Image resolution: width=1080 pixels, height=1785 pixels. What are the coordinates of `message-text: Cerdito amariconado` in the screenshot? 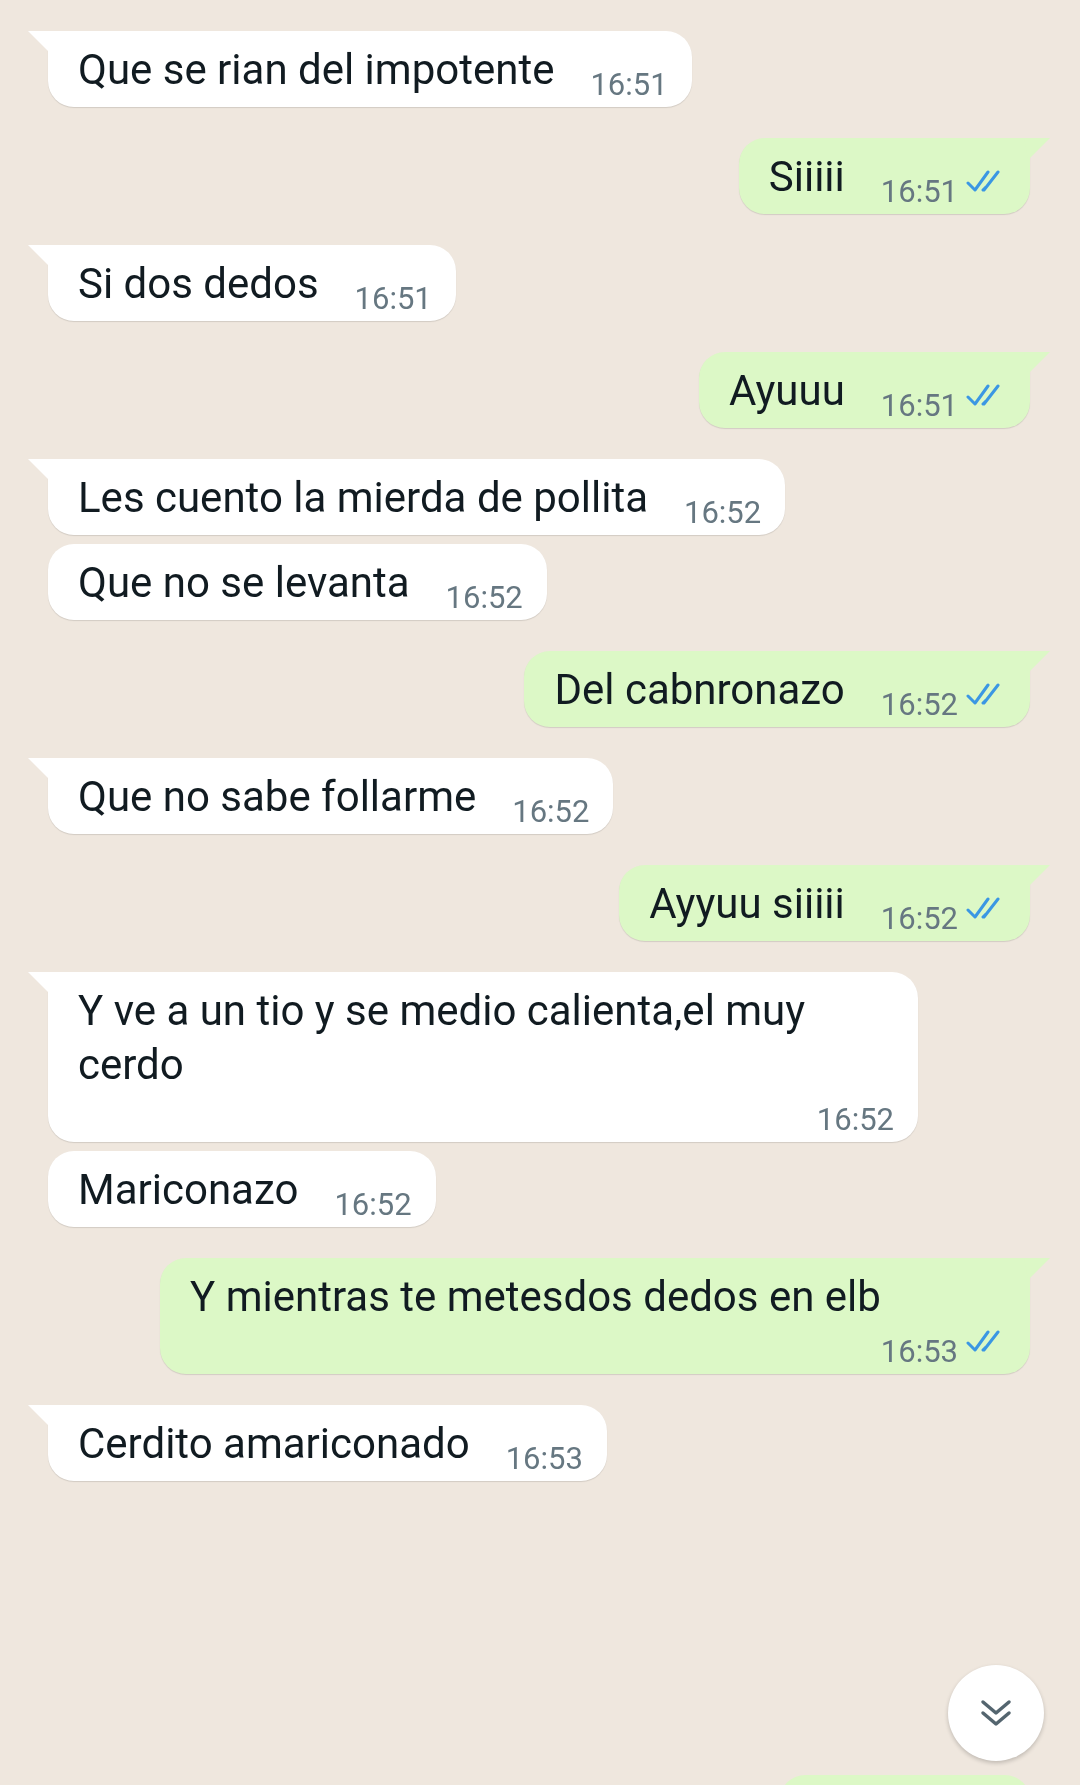 It's located at (274, 1444).